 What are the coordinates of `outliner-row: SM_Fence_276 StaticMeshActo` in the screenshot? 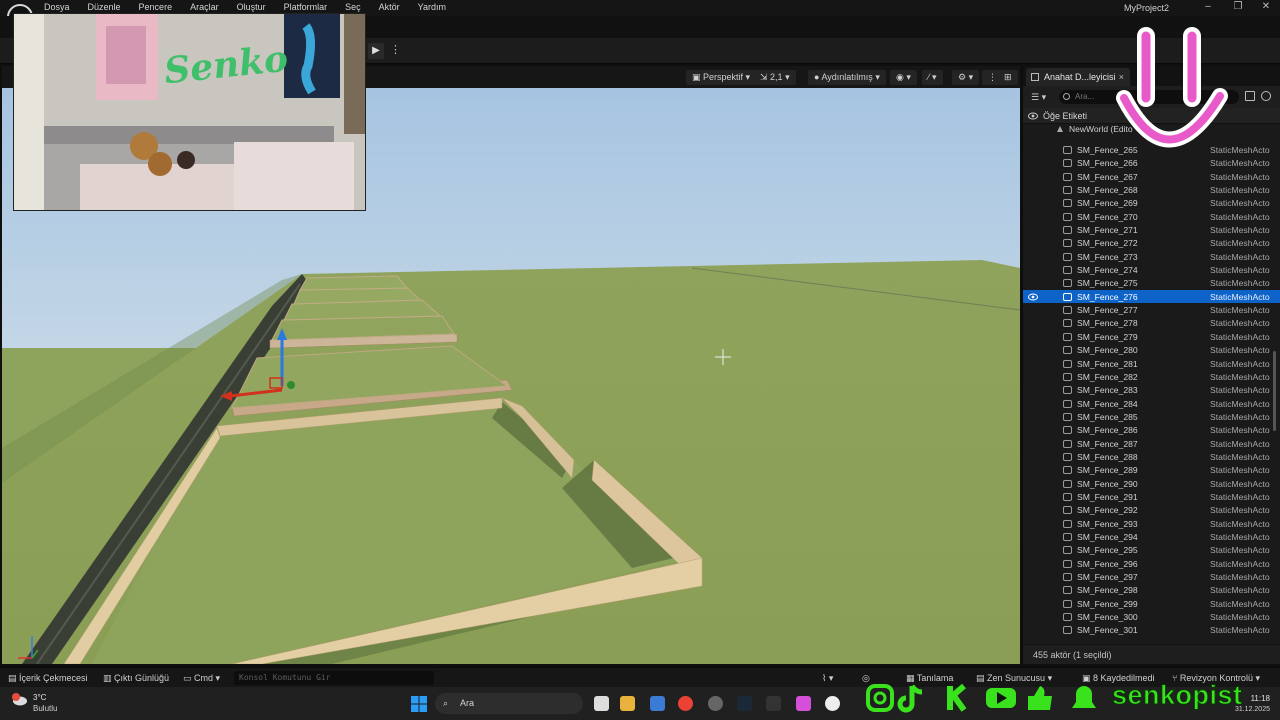 It's located at (1151, 296).